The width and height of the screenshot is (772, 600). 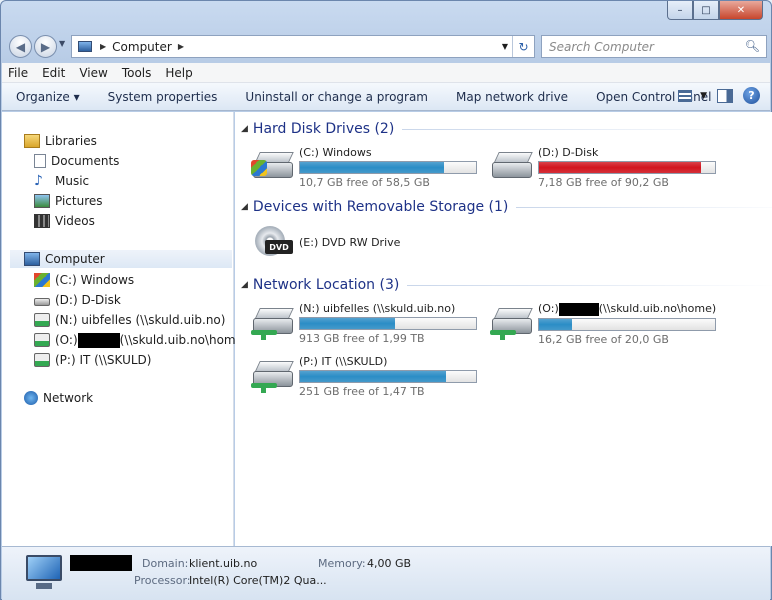 I want to click on drive-name: (P:) IT (\\SKULD), so click(x=343, y=361).